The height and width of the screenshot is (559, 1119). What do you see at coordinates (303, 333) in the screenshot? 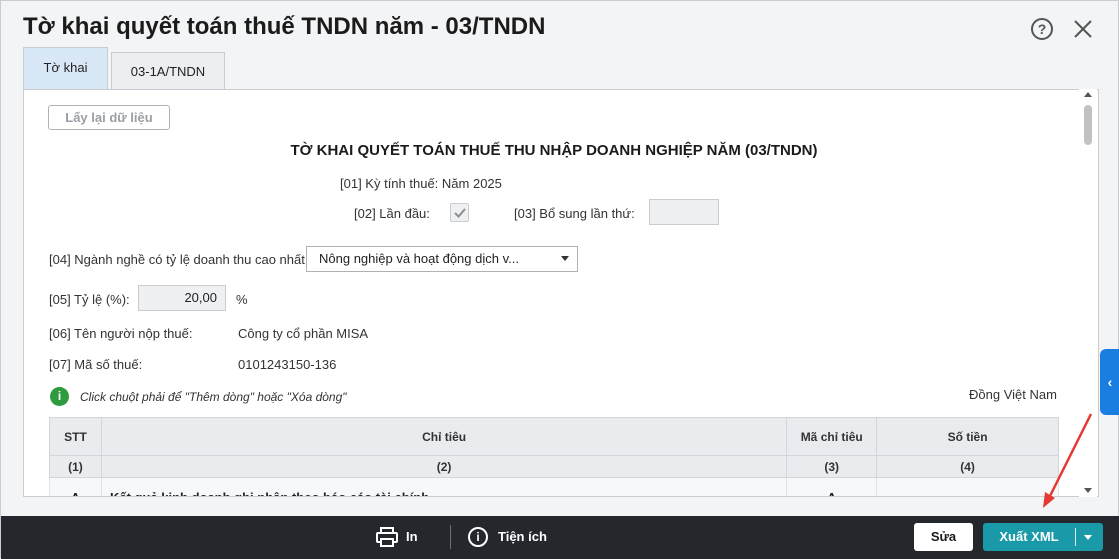
I see `taxpayer-value: Công ty cổ phần MISA` at bounding box center [303, 333].